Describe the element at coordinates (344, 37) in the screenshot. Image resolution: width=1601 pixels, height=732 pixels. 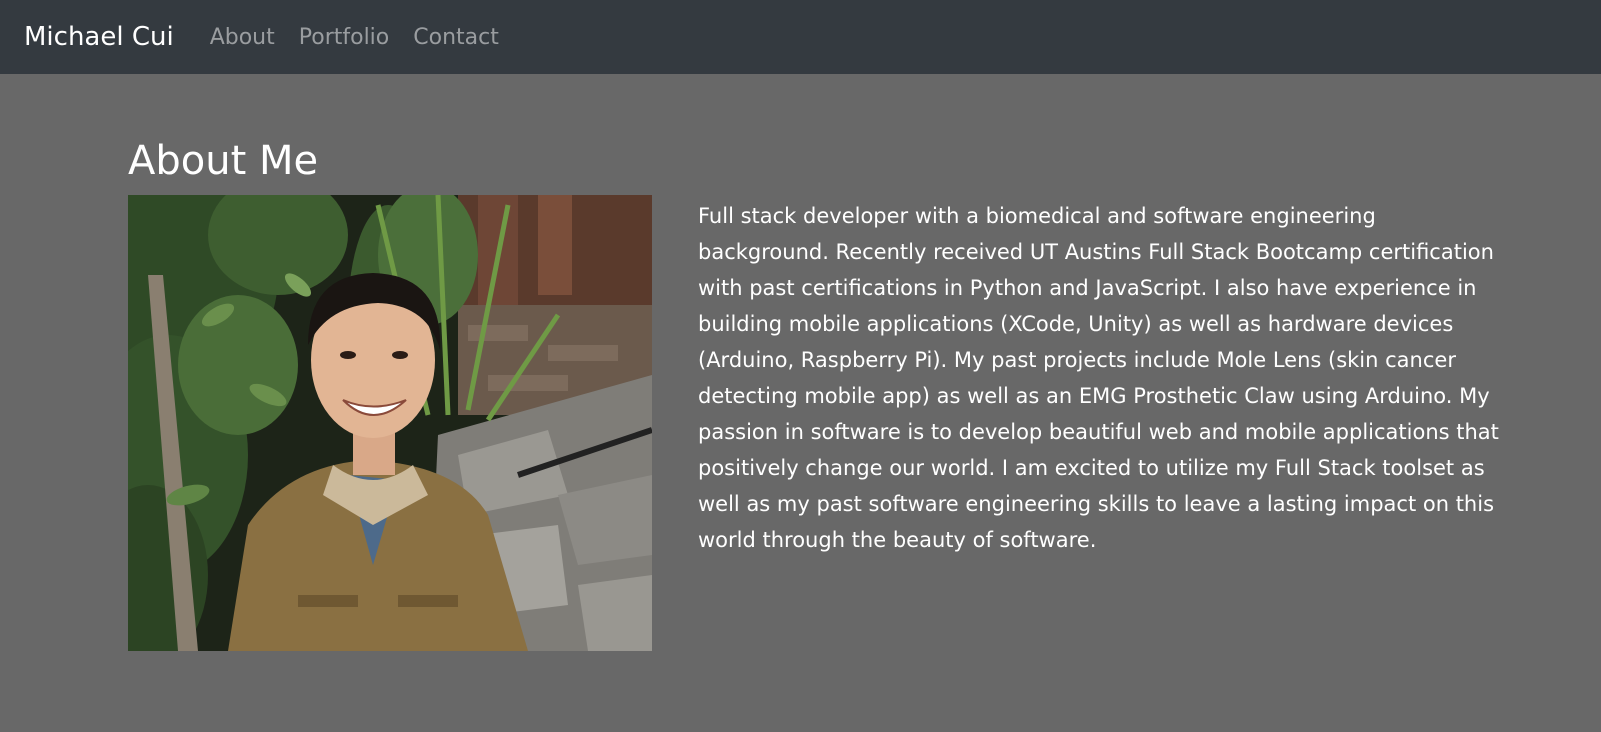
I see `nav-link-portfolio: Portfolio` at that location.